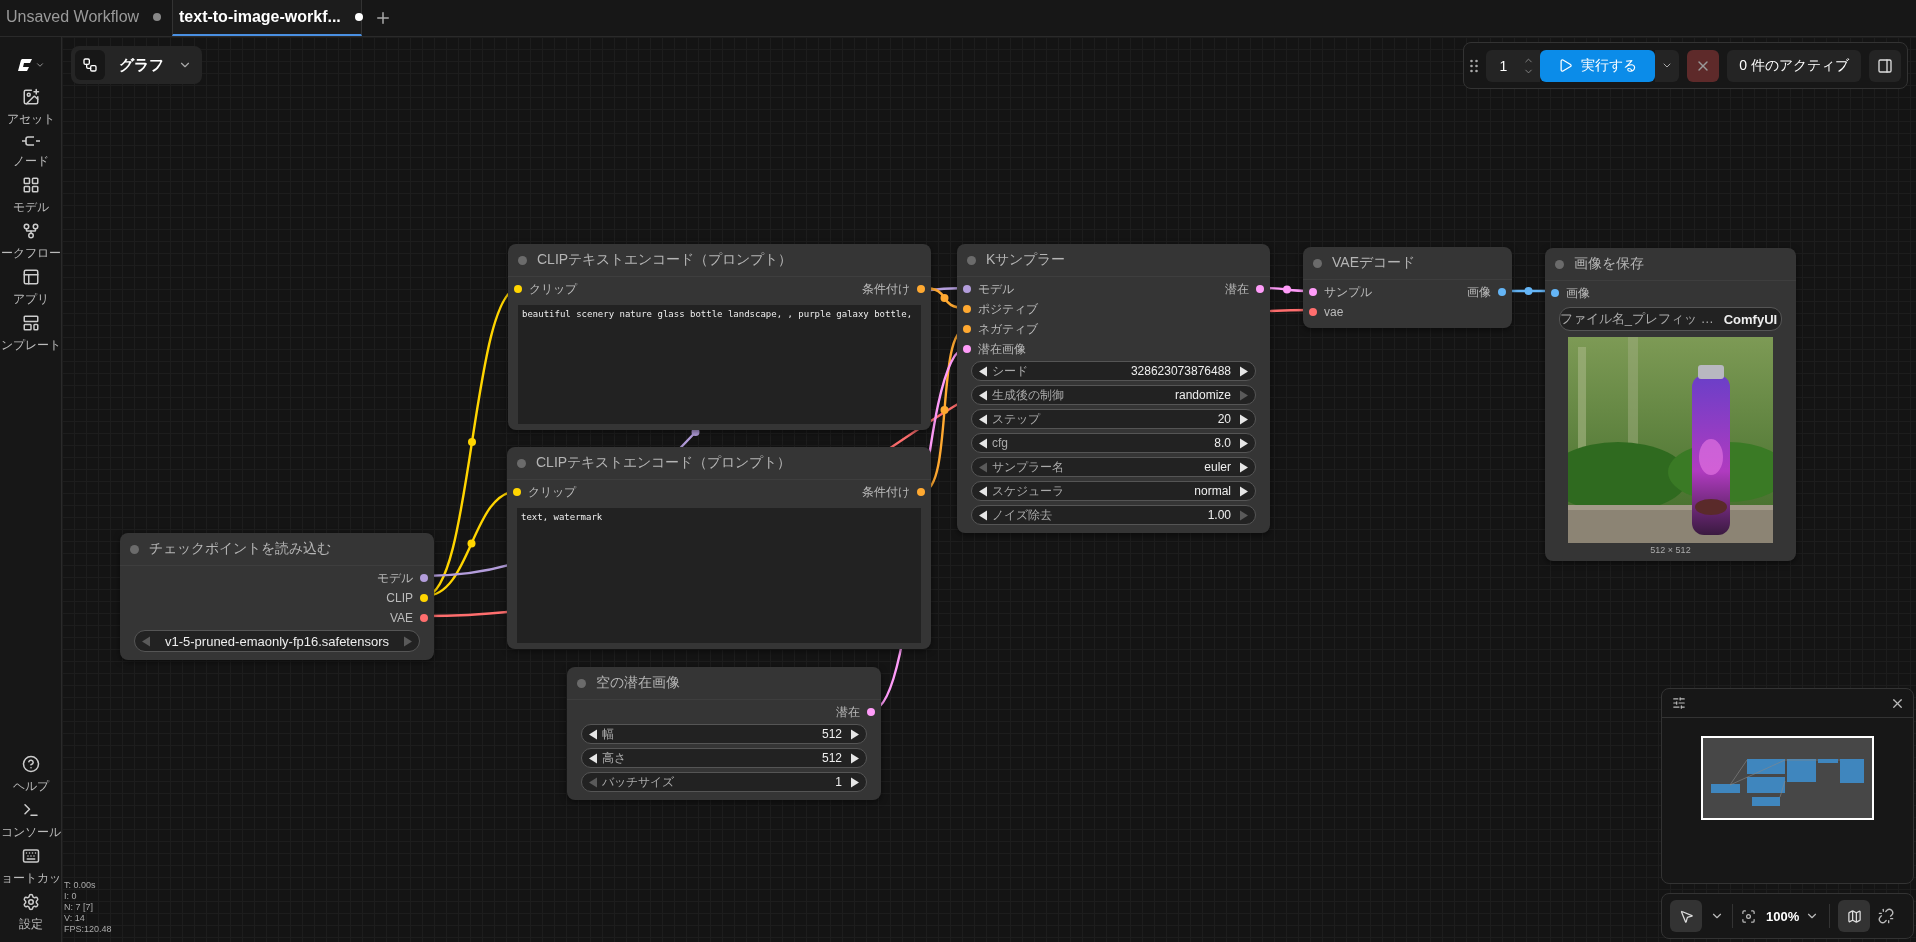 The height and width of the screenshot is (942, 1916). I want to click on run-button: 実行する, so click(1598, 65).